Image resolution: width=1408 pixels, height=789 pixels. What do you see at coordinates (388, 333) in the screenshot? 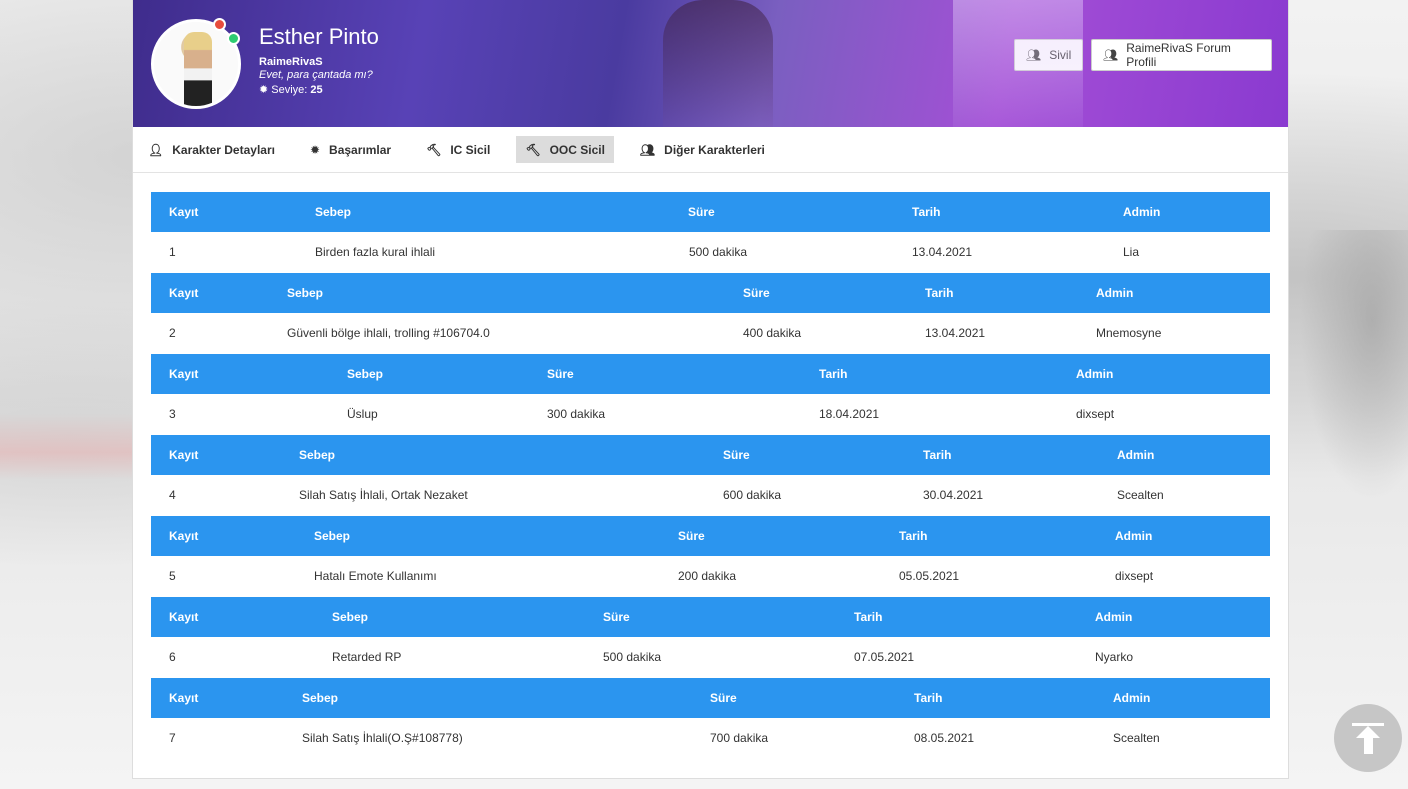
I see `cell-sebep: Güvenli bölge ihlali, trolling #106704.0` at bounding box center [388, 333].